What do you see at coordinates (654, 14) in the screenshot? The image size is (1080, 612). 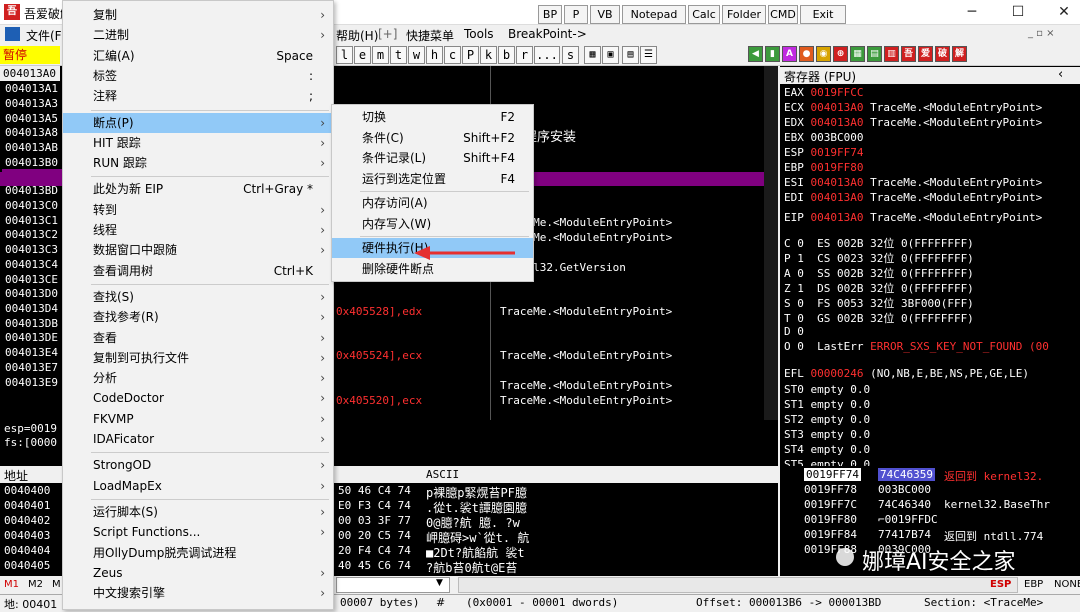 I see `notepad-button: Notepad` at bounding box center [654, 14].